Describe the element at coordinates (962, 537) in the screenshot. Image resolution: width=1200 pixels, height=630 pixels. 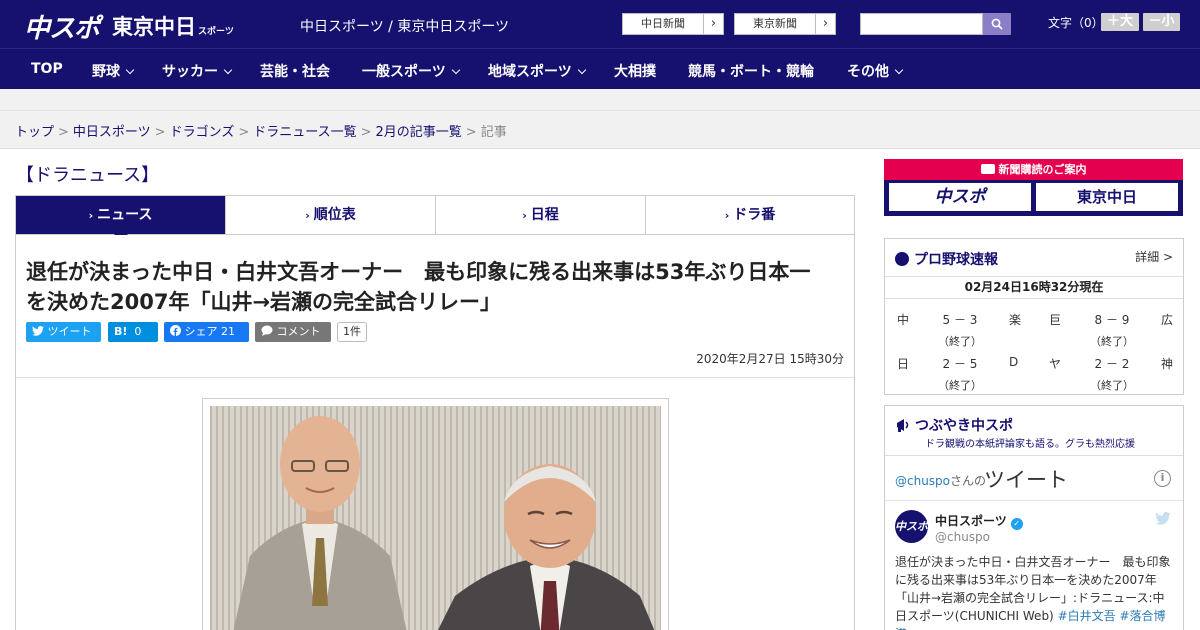
I see `tweet-author-handle: @chuspo` at that location.